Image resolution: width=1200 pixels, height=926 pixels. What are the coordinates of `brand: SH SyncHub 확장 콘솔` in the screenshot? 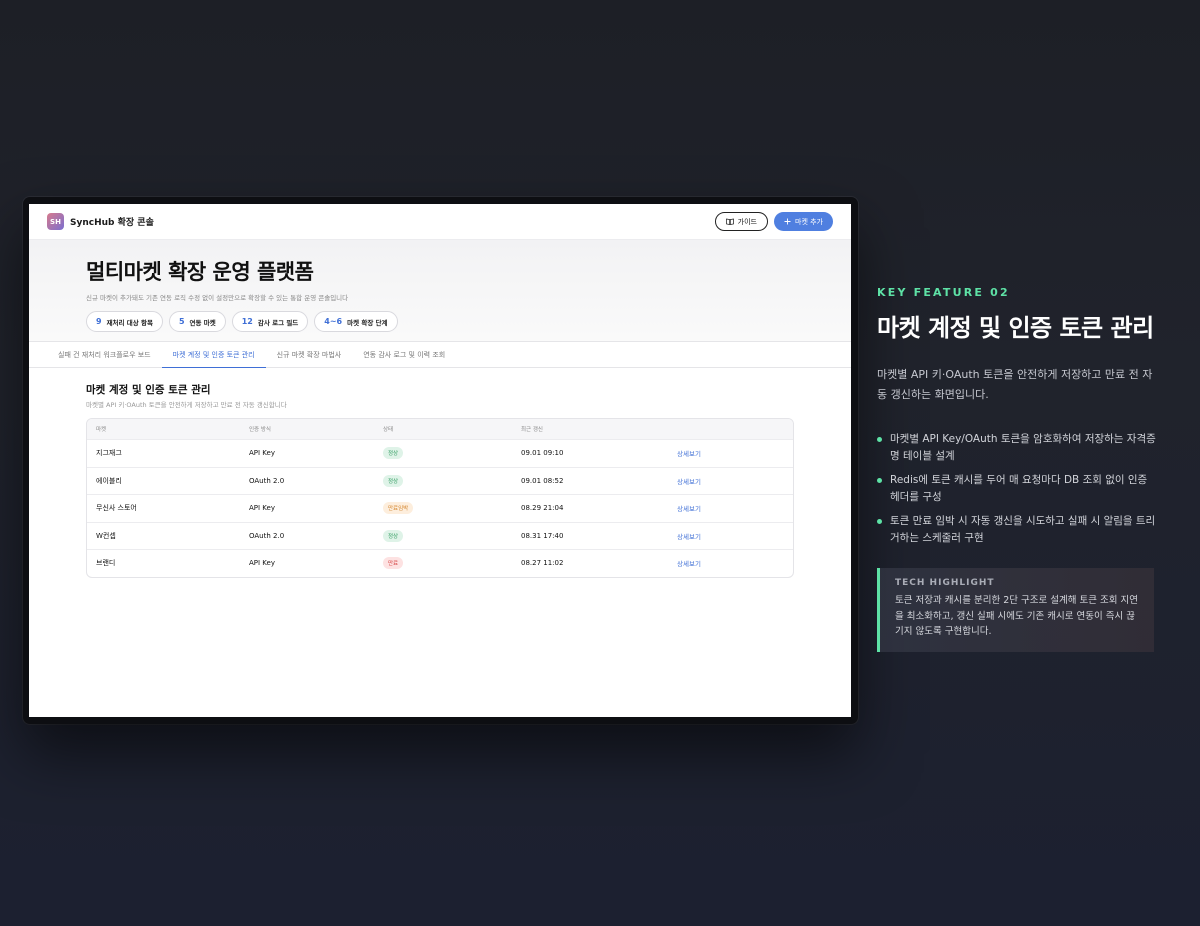 It's located at (100, 221).